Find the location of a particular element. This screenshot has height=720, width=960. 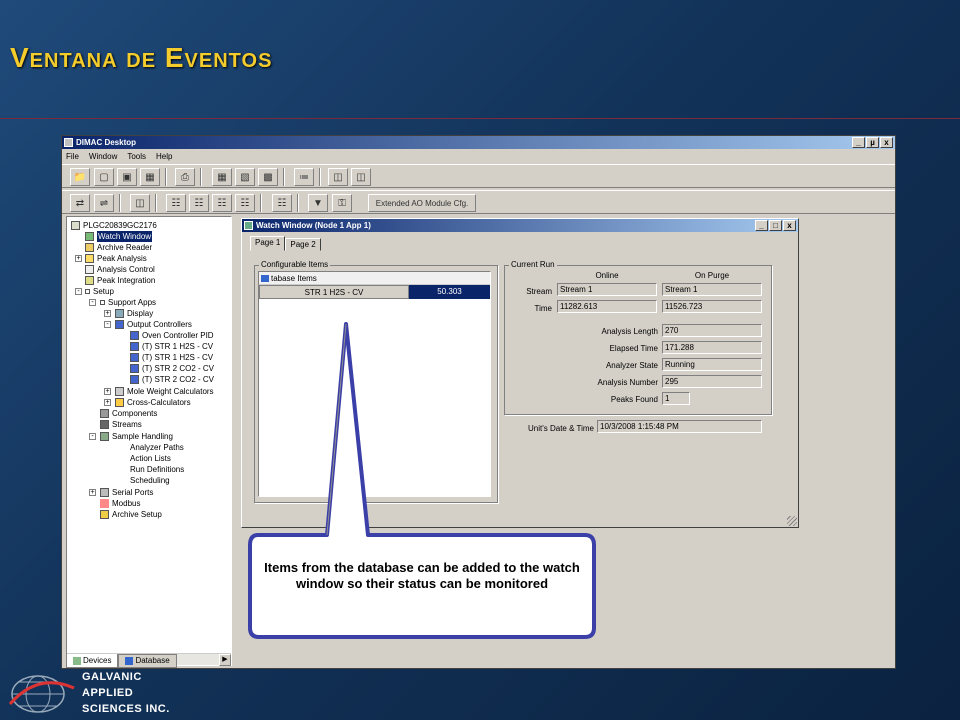

logo-line-1: GALVANIC is located at coordinates (112, 677).